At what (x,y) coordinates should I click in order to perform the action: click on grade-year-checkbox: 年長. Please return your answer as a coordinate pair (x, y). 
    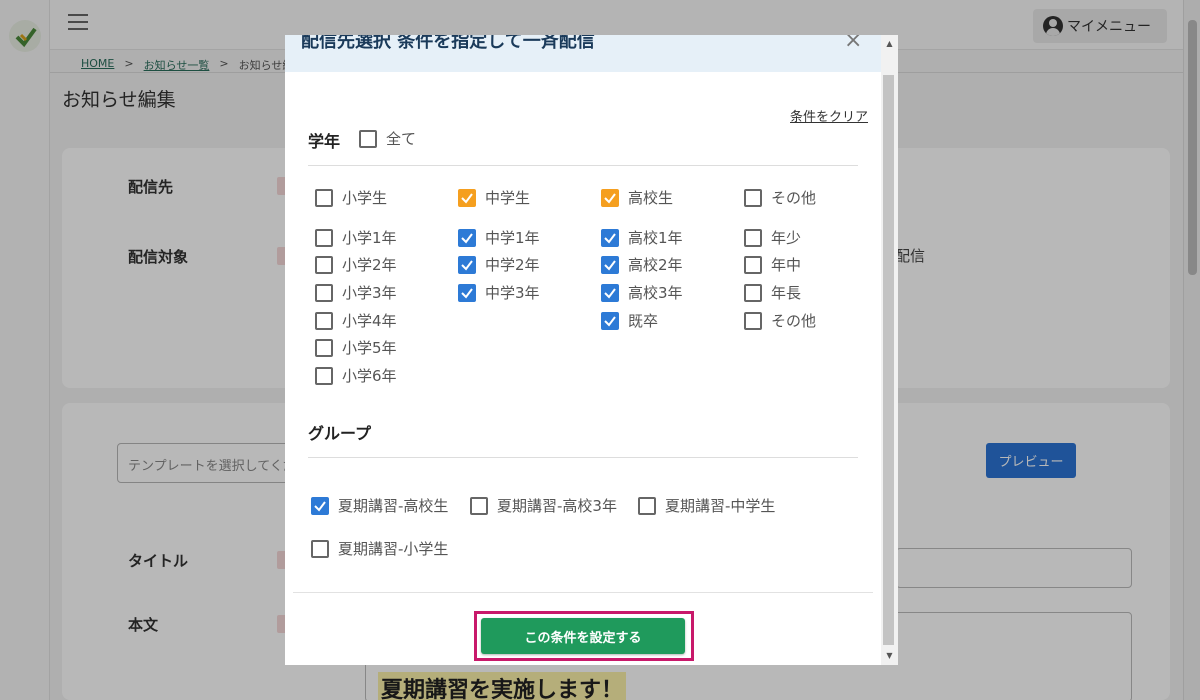
    Looking at the image, I should click on (772, 292).